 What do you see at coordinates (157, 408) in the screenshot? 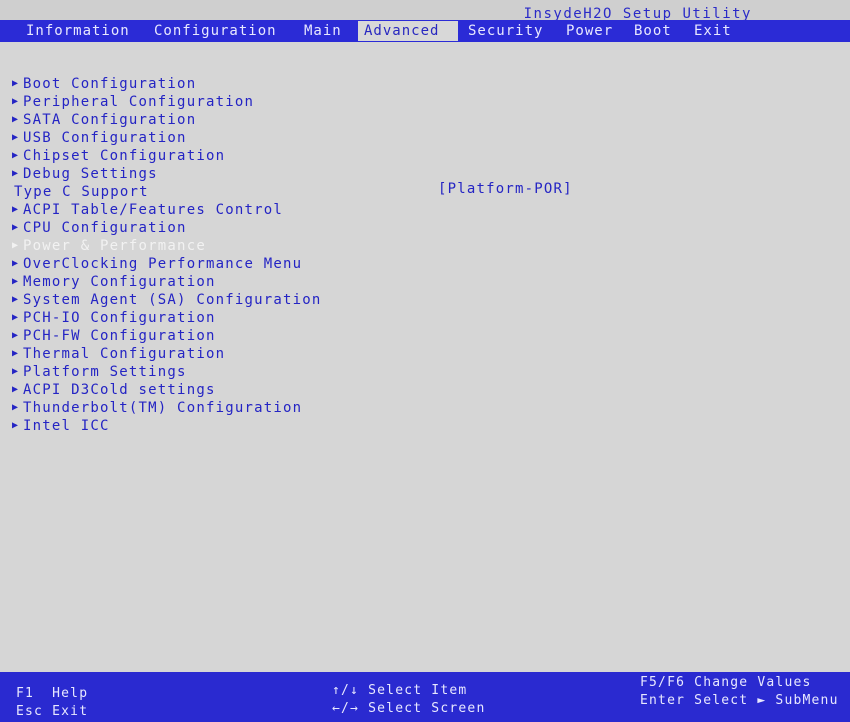
I see `menu-item-thunderbolt-configuration: ▶ Thunderbolt(TM) Configuration` at bounding box center [157, 408].